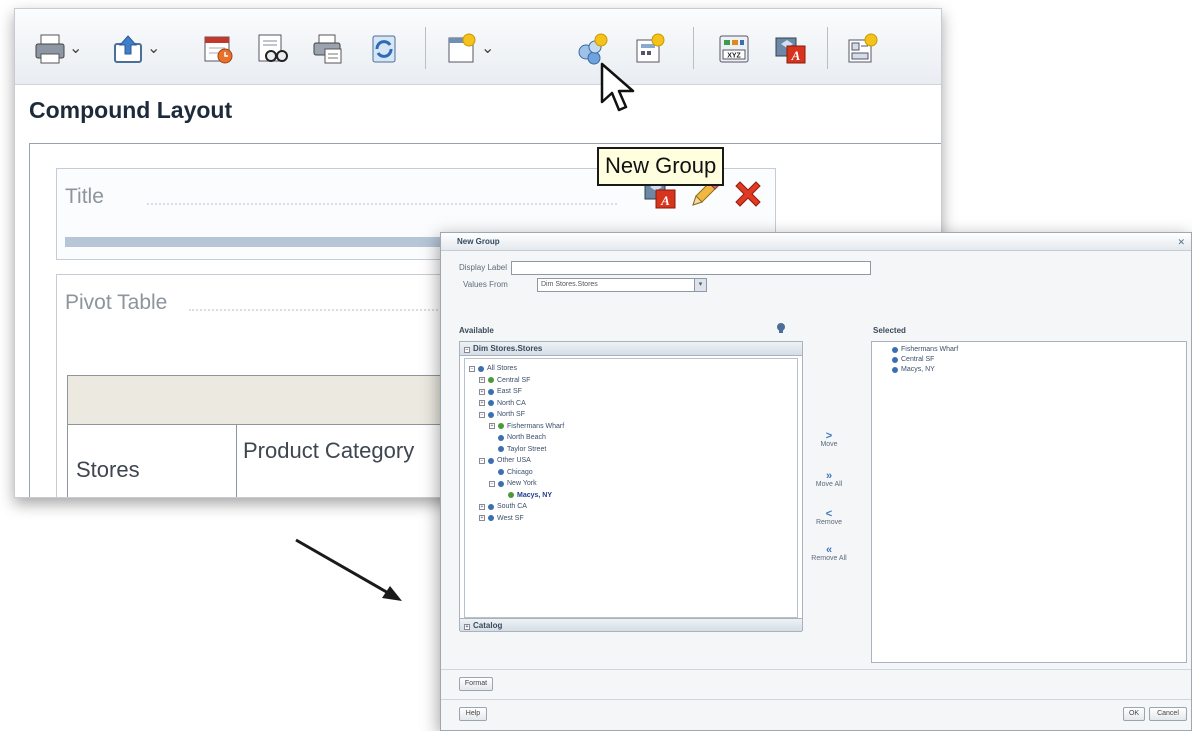 The width and height of the screenshot is (1192, 731). I want to click on pivot-table-view-label: Pivot Table, so click(116, 302).